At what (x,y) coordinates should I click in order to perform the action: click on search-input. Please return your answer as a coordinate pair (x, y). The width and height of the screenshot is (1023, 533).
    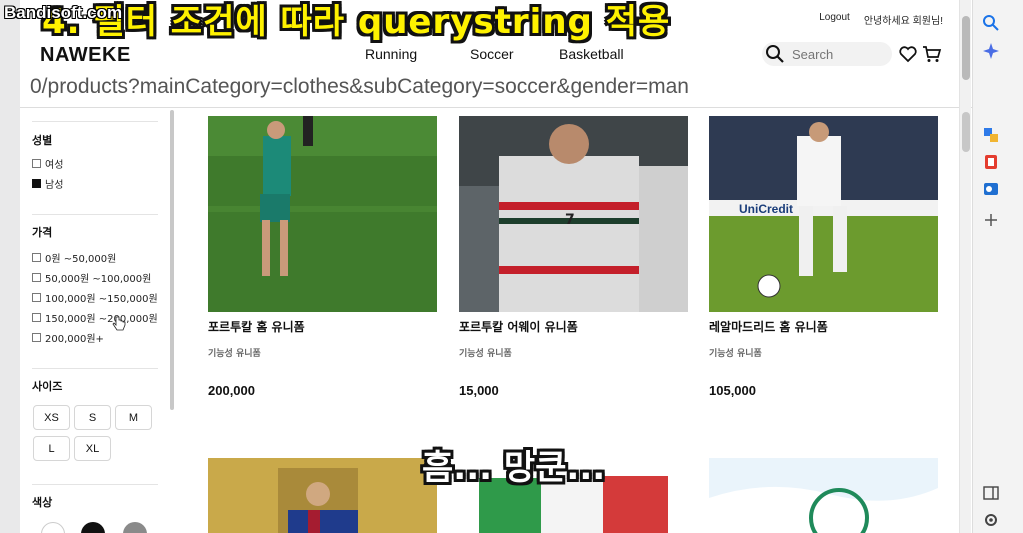
    Looking at the image, I should click on (840, 54).